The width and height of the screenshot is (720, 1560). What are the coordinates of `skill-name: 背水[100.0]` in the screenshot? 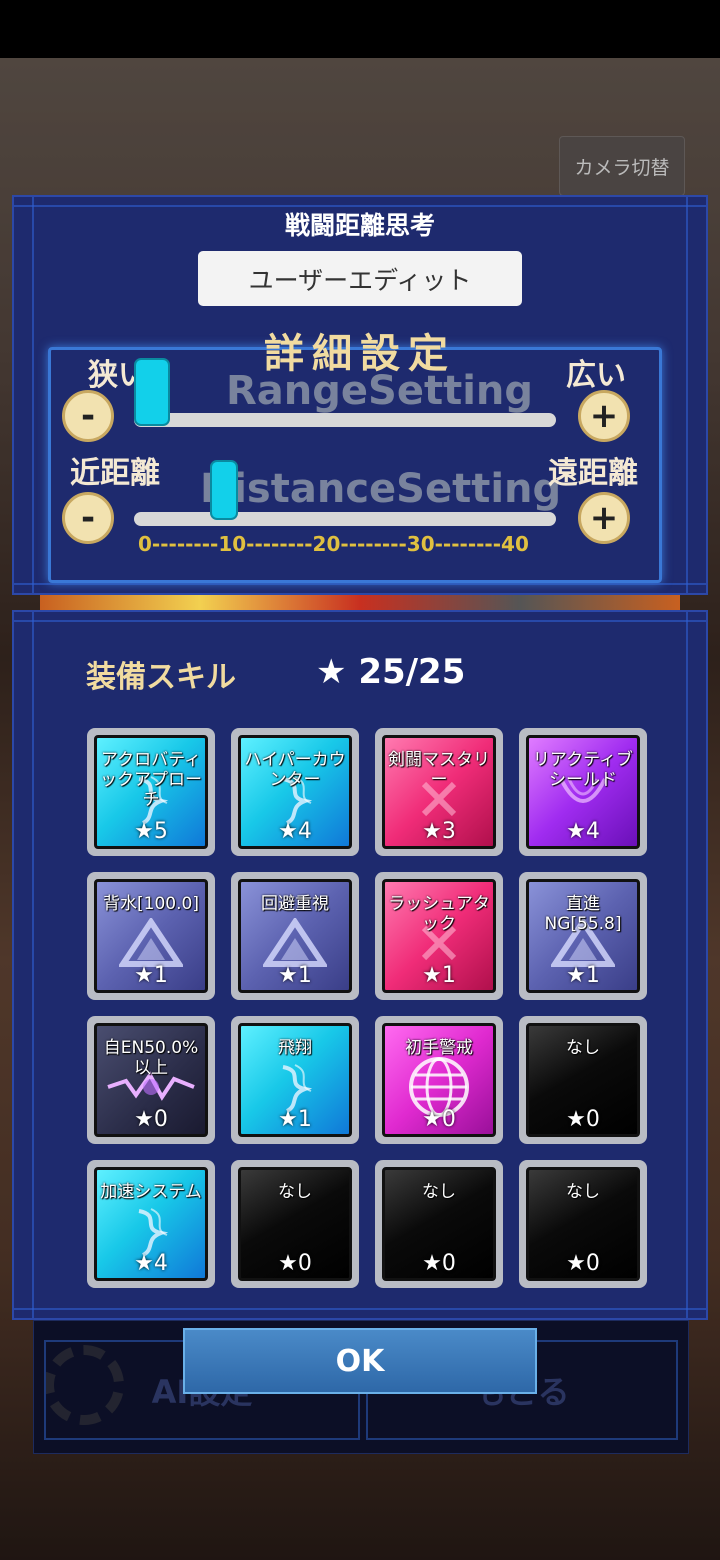 It's located at (151, 904).